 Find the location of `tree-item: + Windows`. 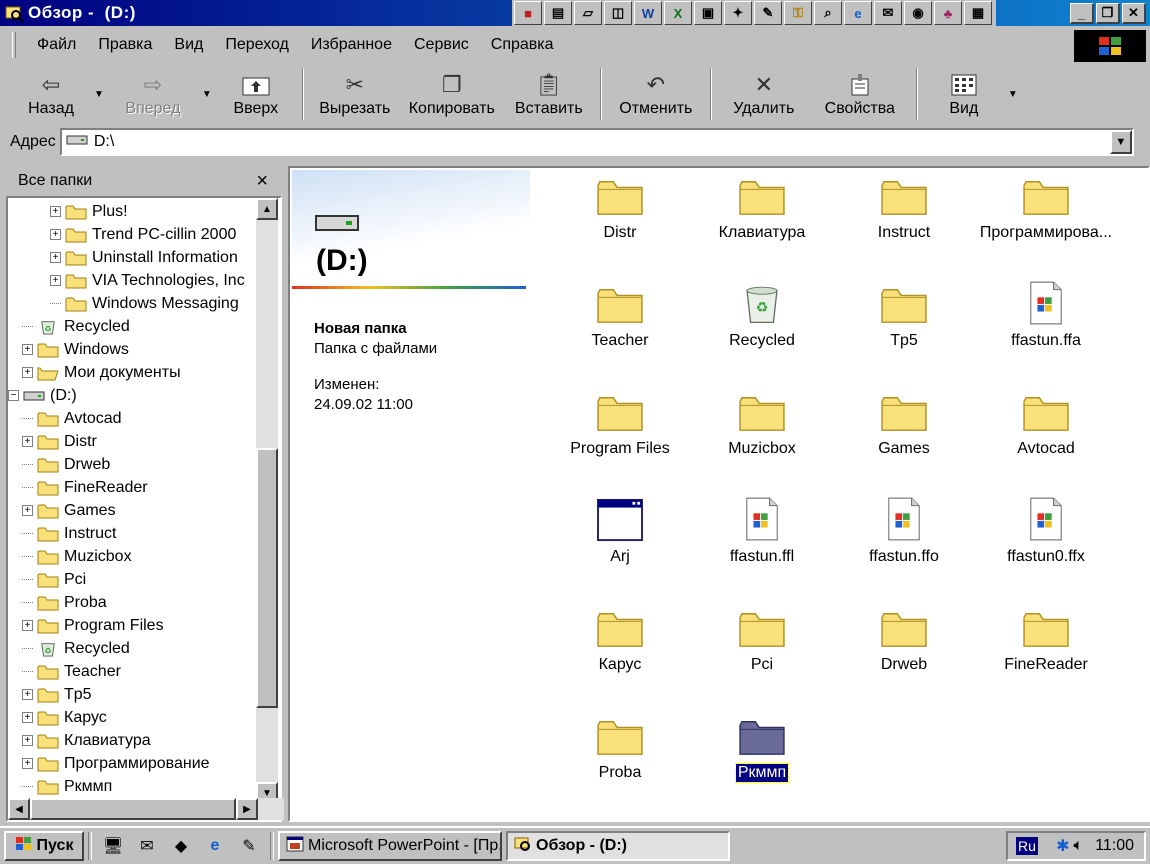

tree-item: + Windows is located at coordinates (75, 349).